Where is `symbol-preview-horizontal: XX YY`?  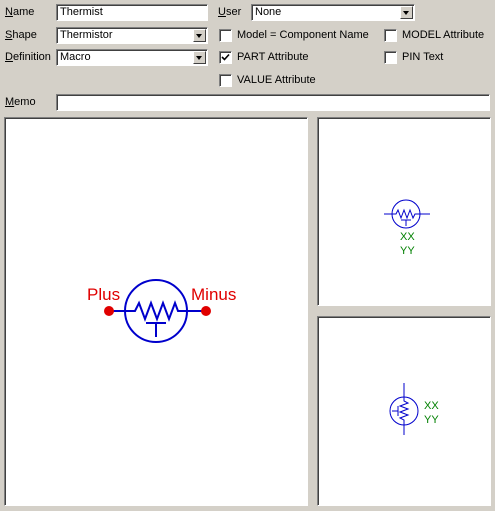 symbol-preview-horizontal: XX YY is located at coordinates (404, 211).